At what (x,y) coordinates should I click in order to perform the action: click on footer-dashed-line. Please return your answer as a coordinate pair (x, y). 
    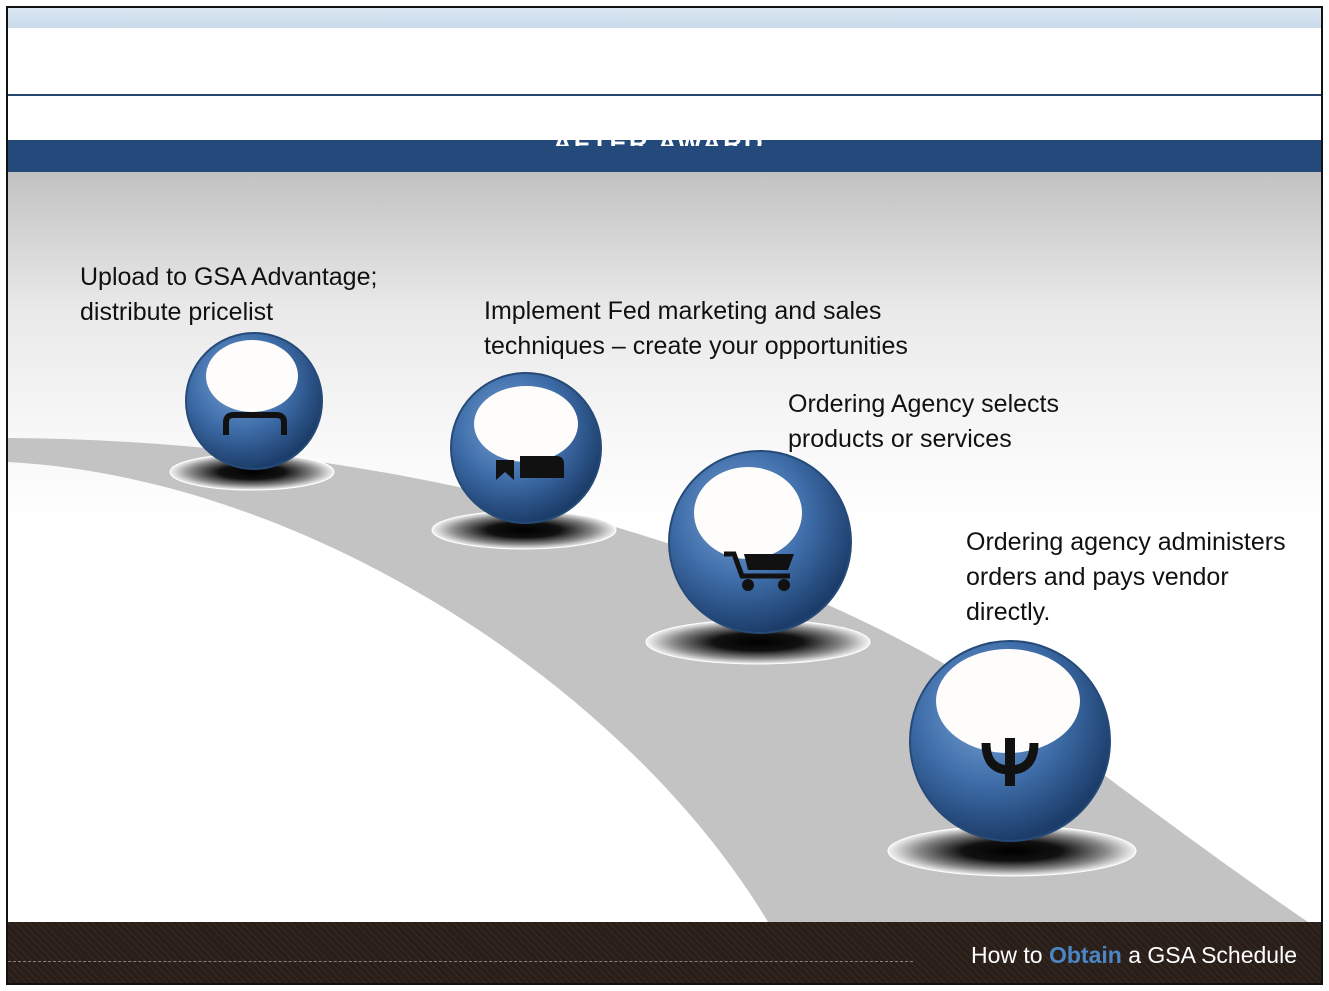
    Looking at the image, I should click on (460, 961).